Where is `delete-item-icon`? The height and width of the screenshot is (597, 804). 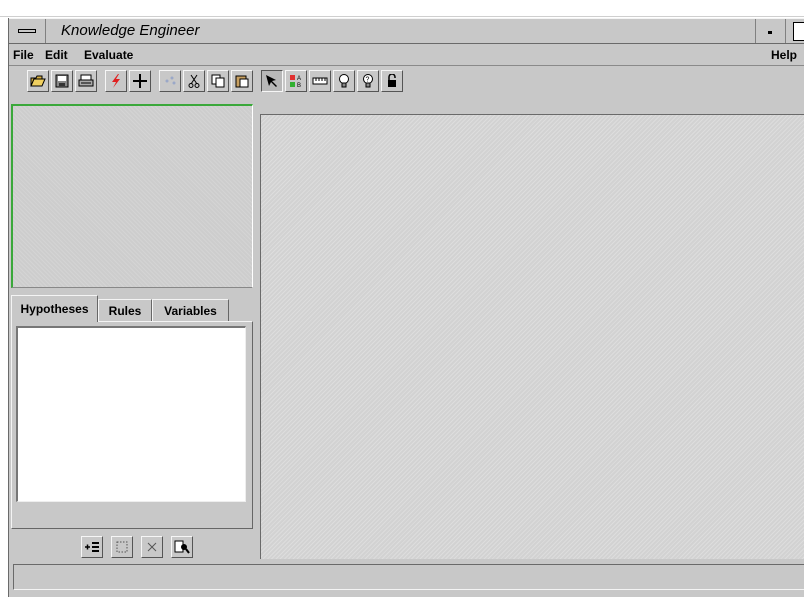
delete-item-icon is located at coordinates (152, 547).